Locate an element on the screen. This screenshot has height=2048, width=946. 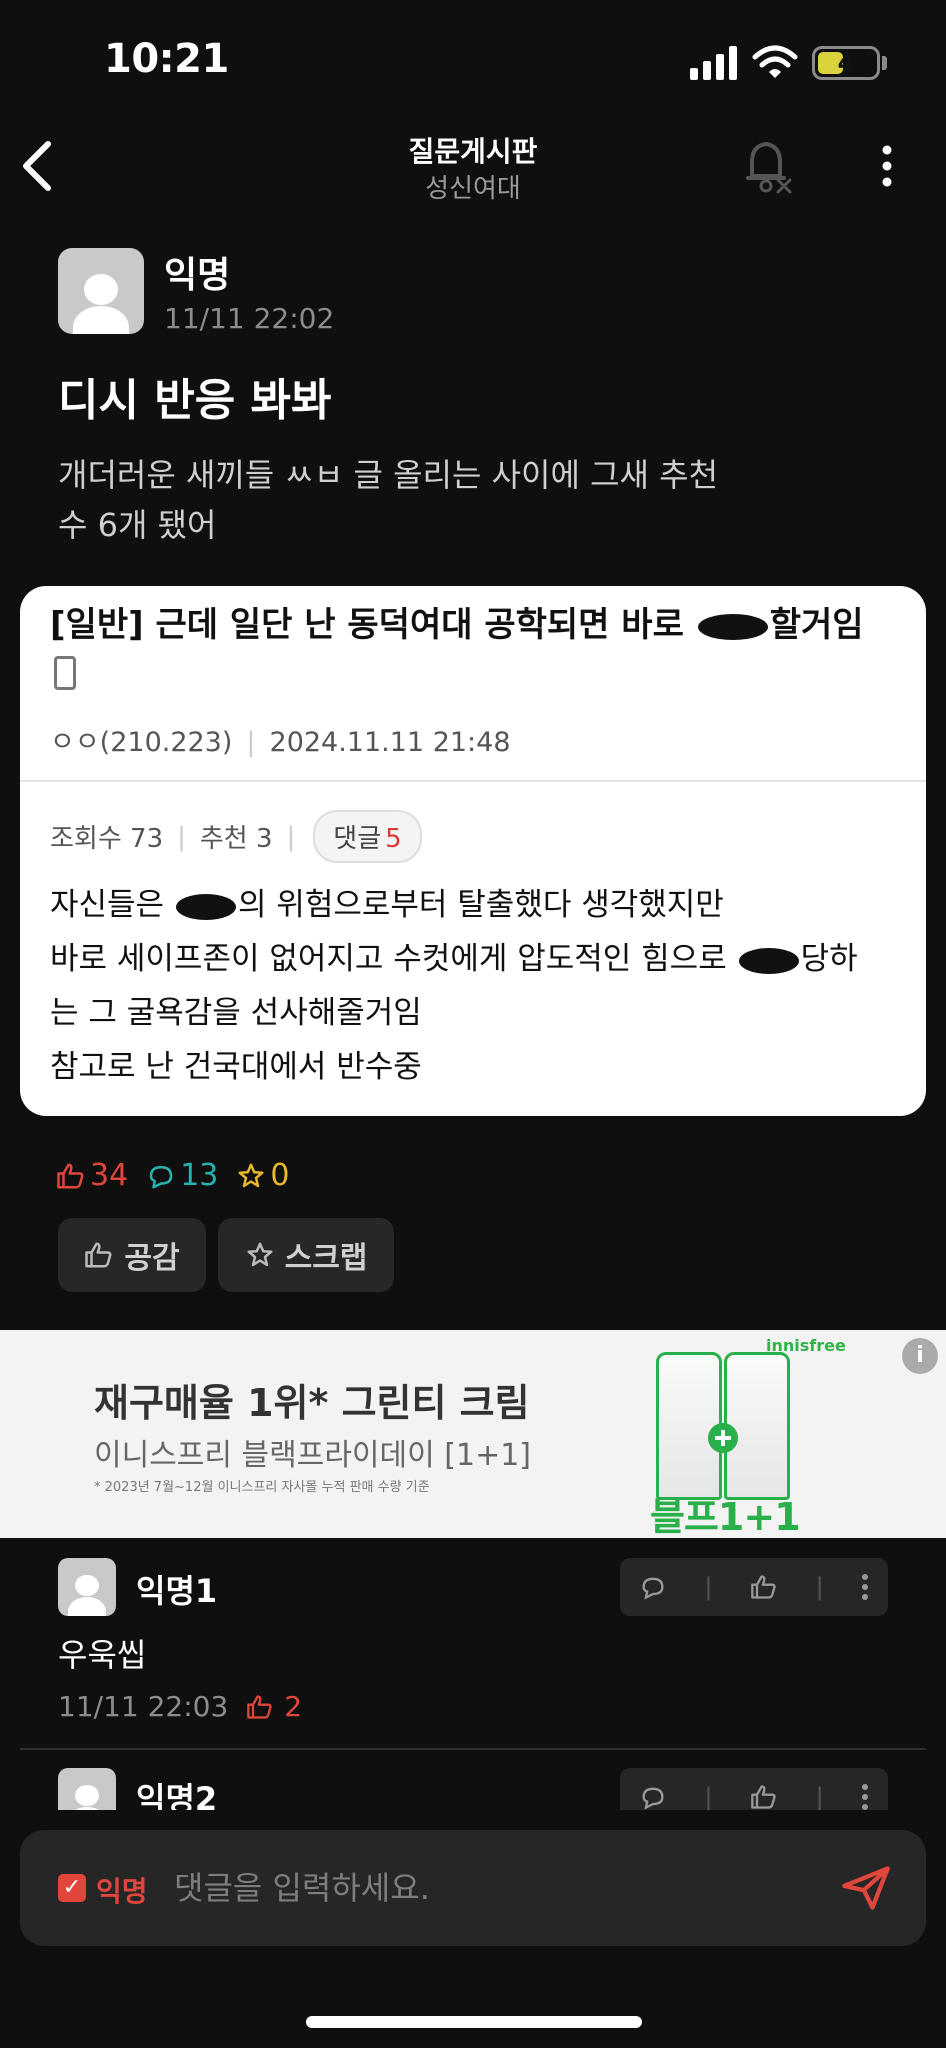
notification-off-icon is located at coordinates (769, 166).